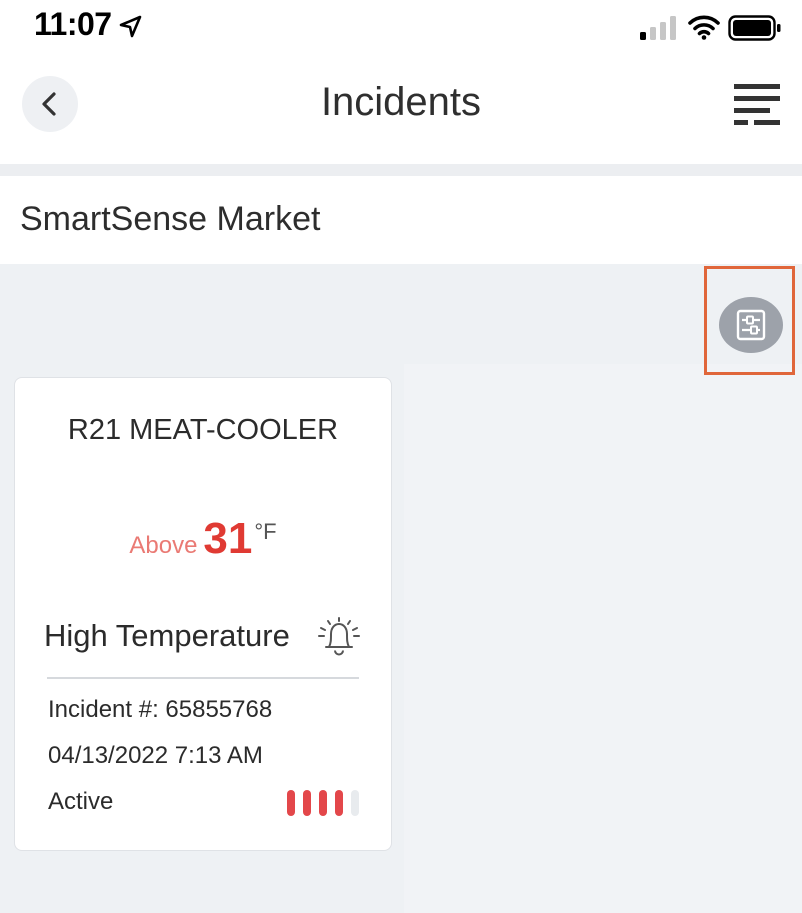 Image resolution: width=802 pixels, height=913 pixels. Describe the element at coordinates (203, 678) in the screenshot. I see `card-divider` at that location.